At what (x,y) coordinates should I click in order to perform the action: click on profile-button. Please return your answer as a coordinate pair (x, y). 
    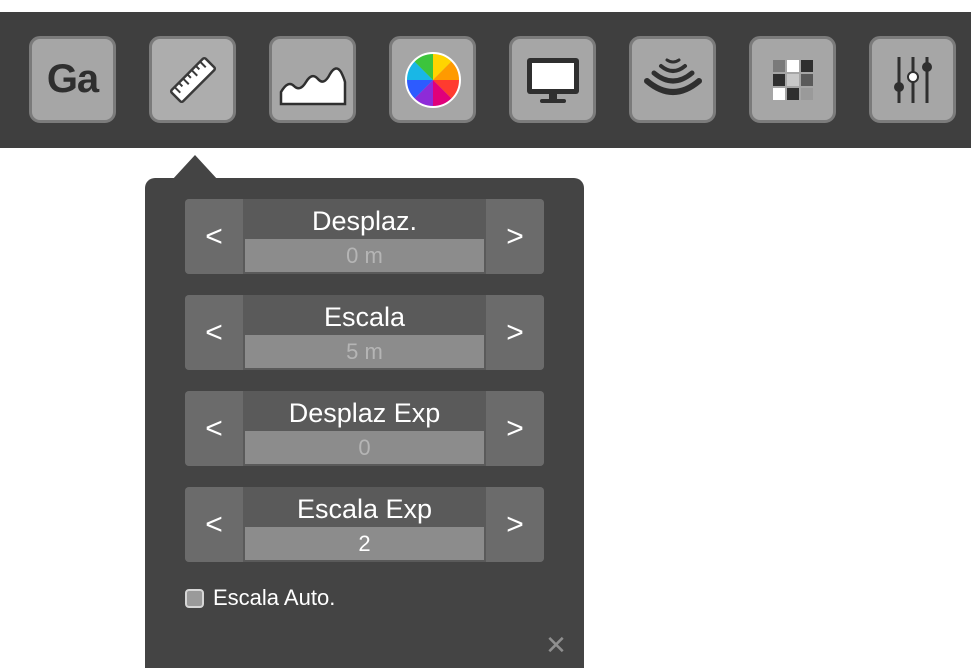
    Looking at the image, I should click on (312, 79).